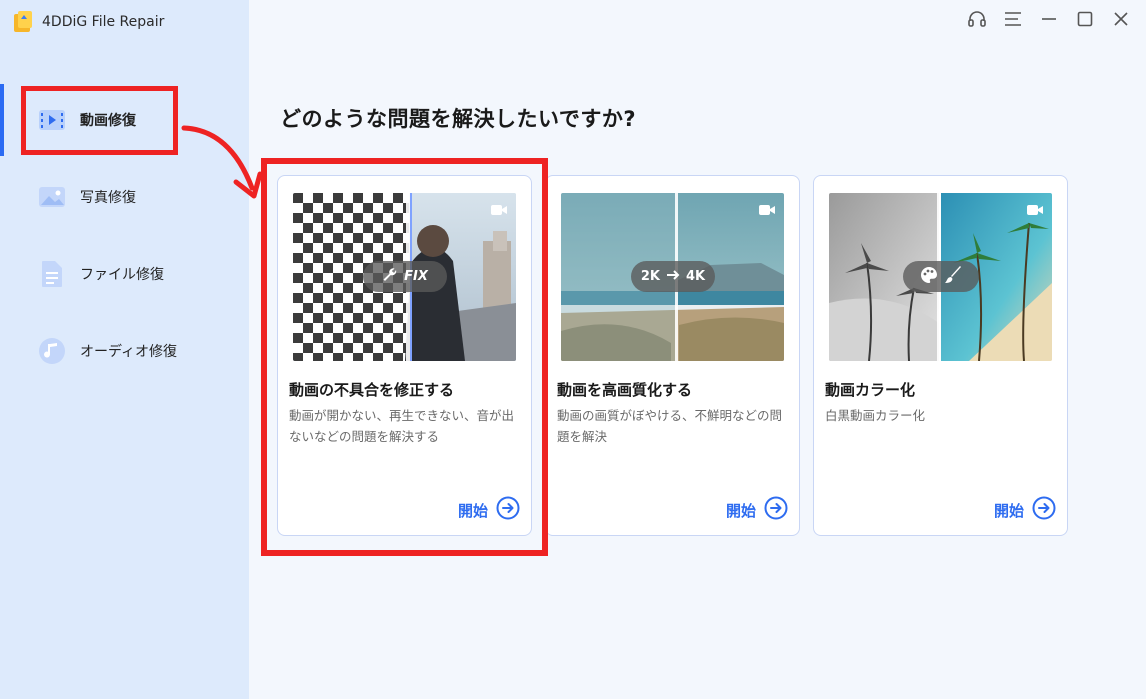  What do you see at coordinates (52, 351) in the screenshot?
I see `music-note-icon` at bounding box center [52, 351].